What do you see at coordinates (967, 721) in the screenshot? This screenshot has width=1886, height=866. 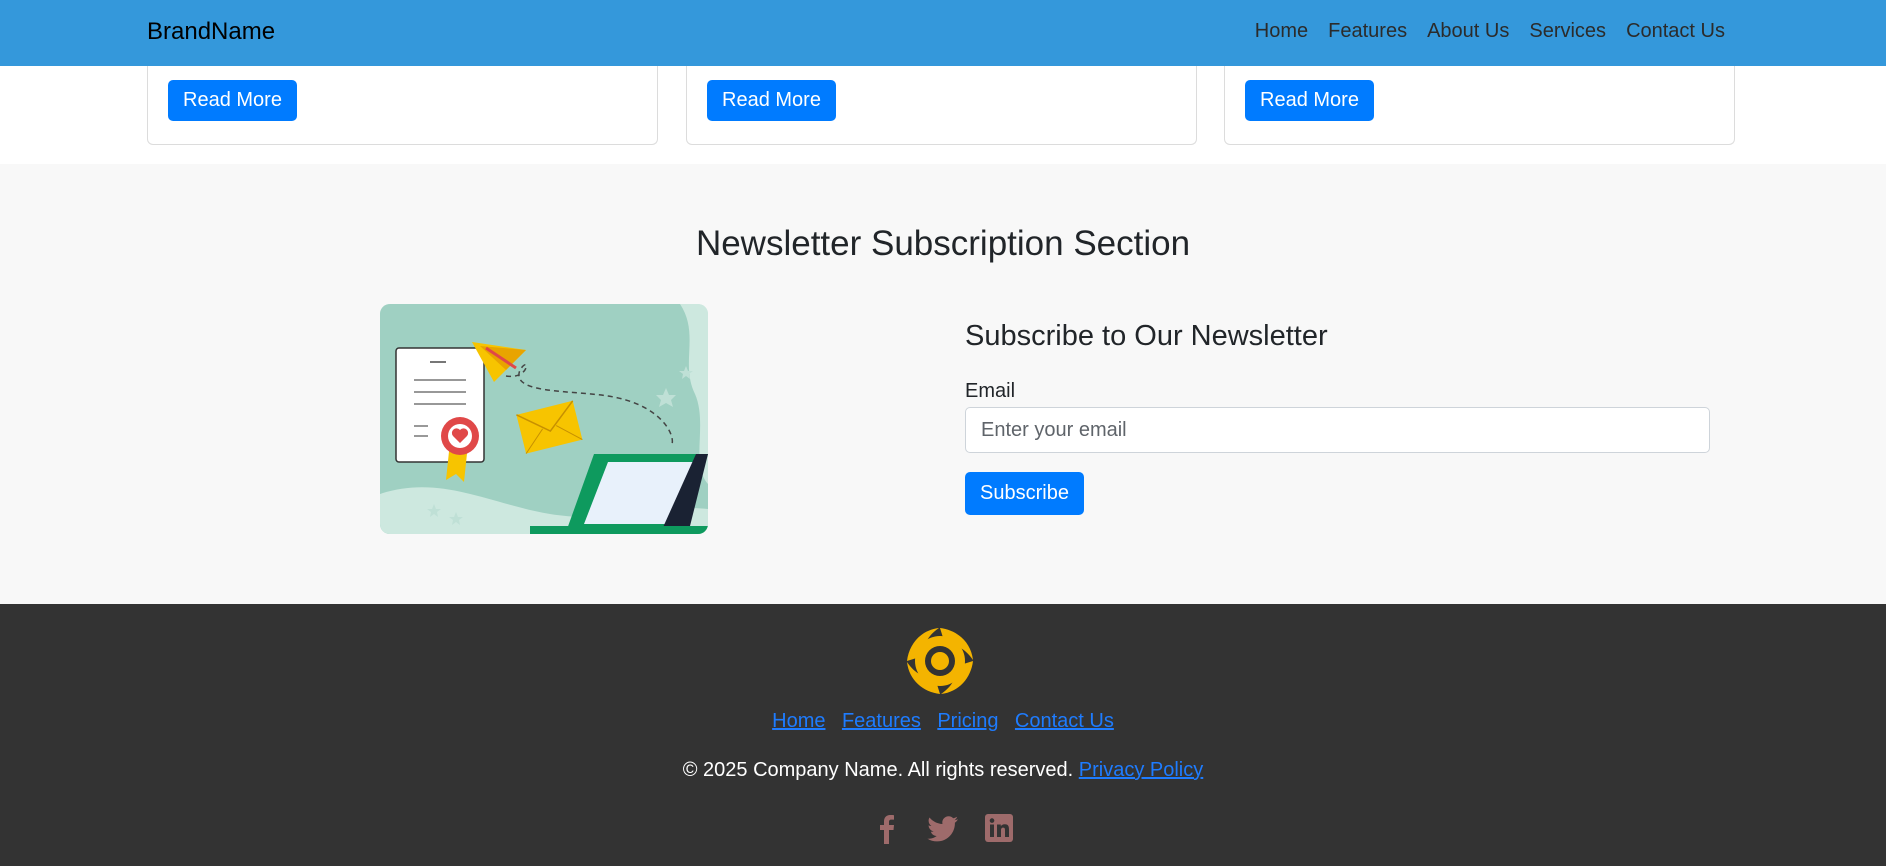 I see `footer-link-pricing: Pricing` at bounding box center [967, 721].